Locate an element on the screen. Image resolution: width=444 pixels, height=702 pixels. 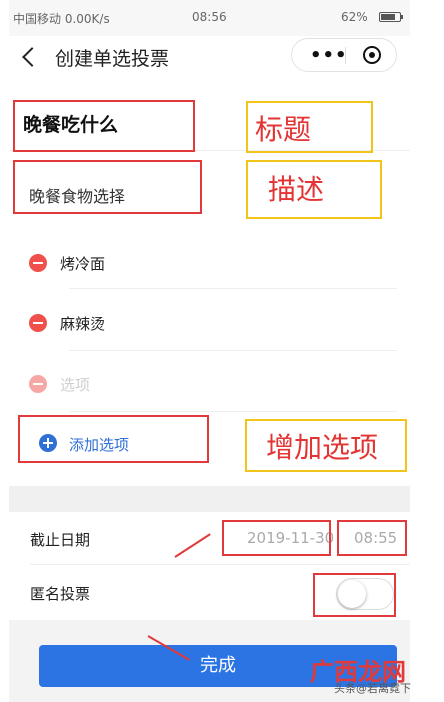
capsule-divider is located at coordinates (345, 55).